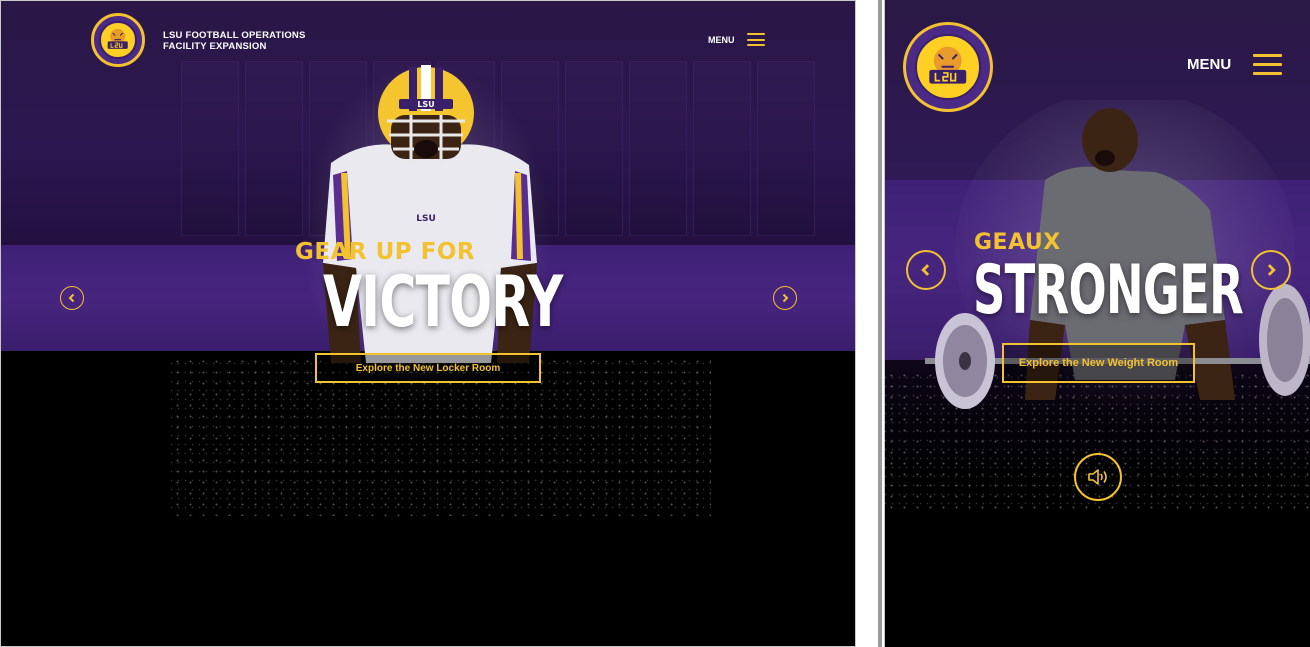 Image resolution: width=1310 pixels, height=647 pixels. Describe the element at coordinates (443, 302) in the screenshot. I see `hero-headline: VICTORY` at that location.